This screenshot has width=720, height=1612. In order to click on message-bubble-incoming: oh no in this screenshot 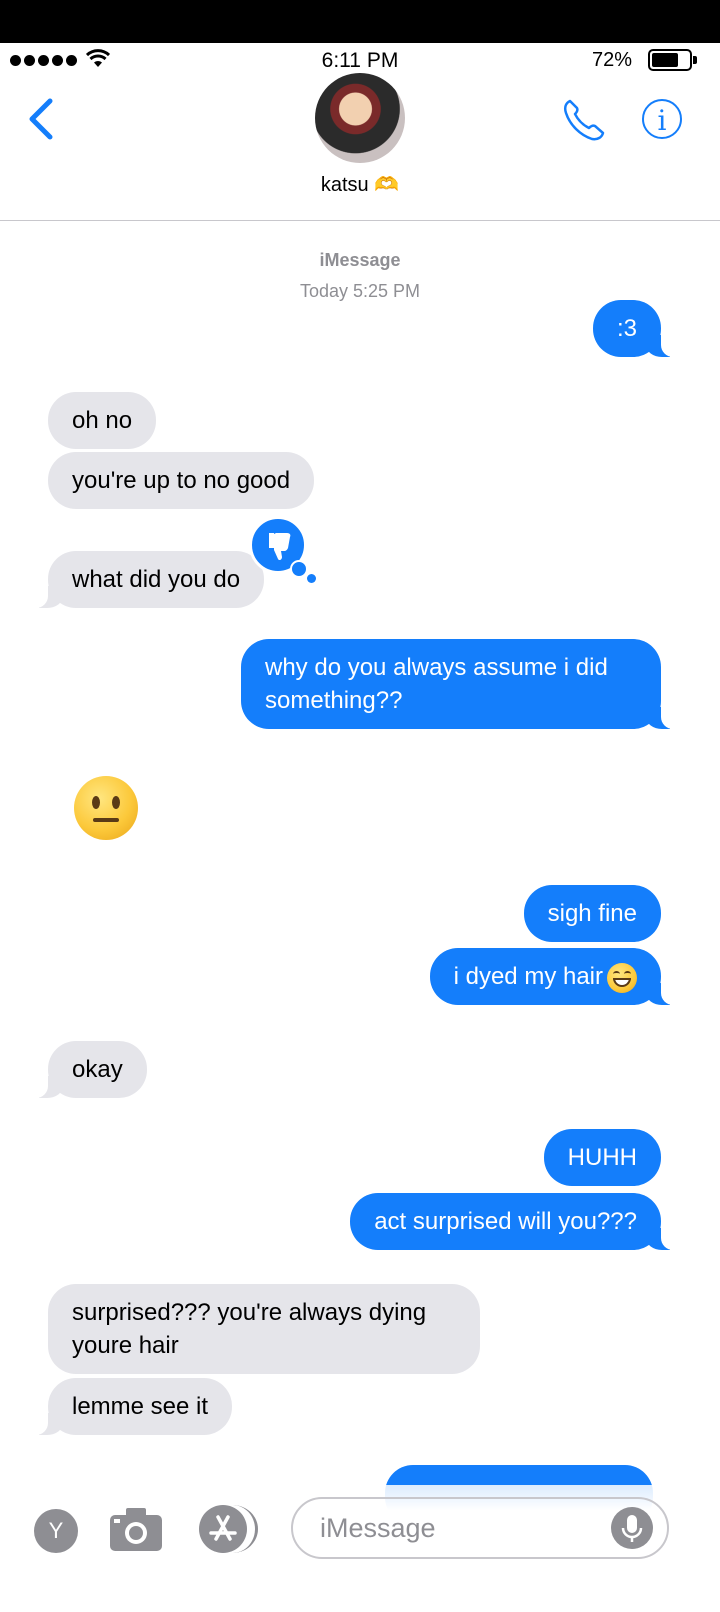, I will do `click(102, 420)`.